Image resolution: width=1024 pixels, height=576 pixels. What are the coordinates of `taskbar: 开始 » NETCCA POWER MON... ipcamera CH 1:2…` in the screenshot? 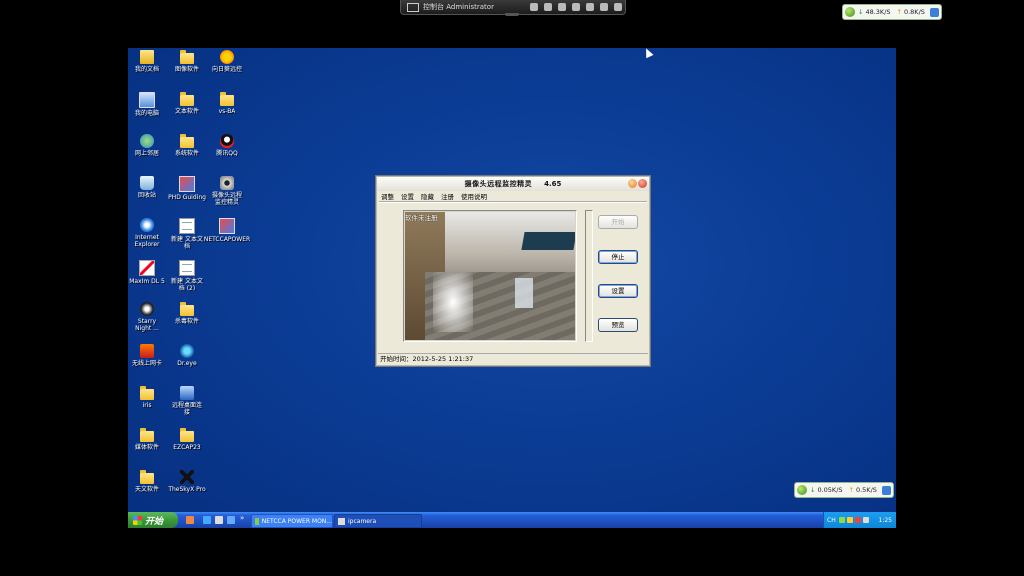 It's located at (512, 520).